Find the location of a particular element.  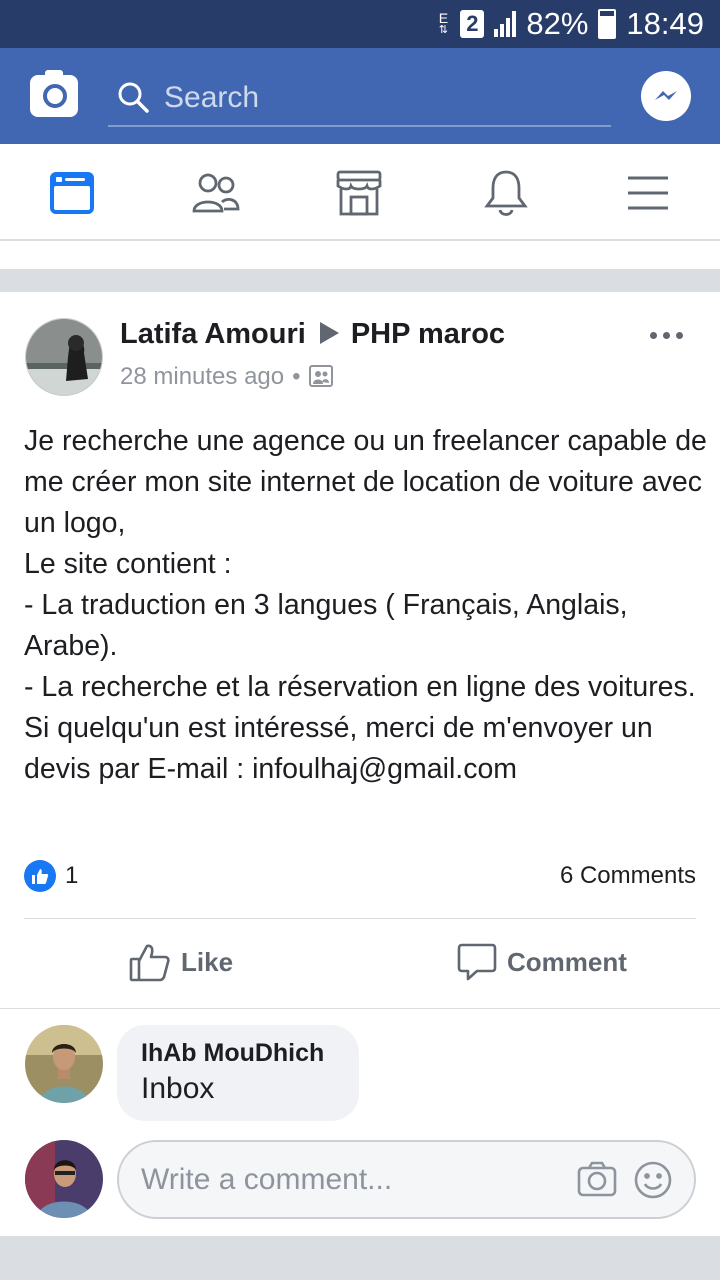

comment-button-label: Comment is located at coordinates (567, 961).